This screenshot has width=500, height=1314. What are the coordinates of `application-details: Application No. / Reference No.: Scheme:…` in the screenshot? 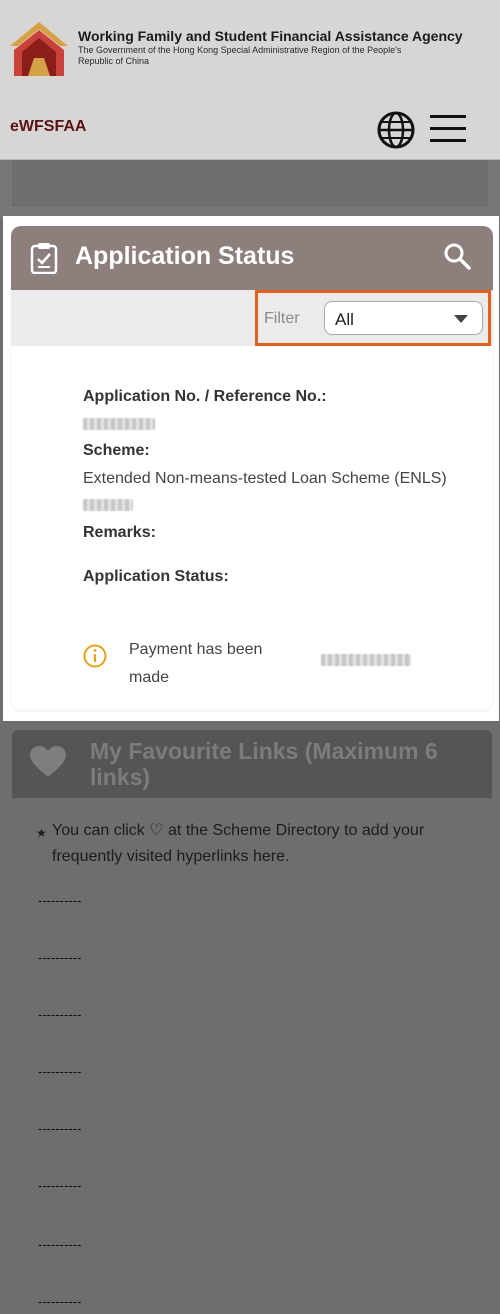 It's located at (273, 487).